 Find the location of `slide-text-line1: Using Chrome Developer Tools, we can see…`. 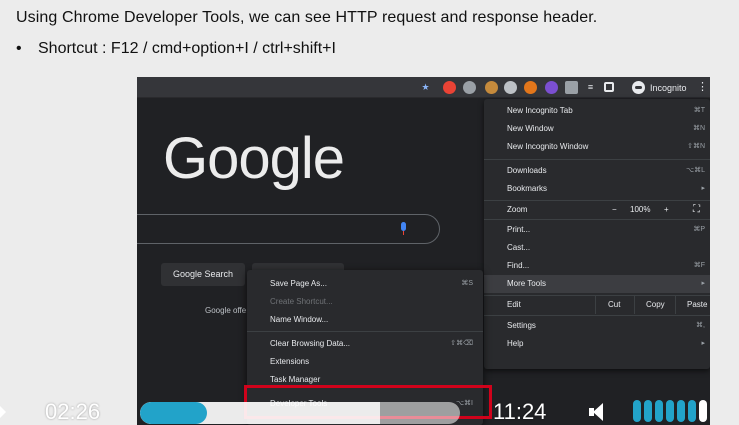

slide-text-line1: Using Chrome Developer Tools, we can see… is located at coordinates (307, 17).